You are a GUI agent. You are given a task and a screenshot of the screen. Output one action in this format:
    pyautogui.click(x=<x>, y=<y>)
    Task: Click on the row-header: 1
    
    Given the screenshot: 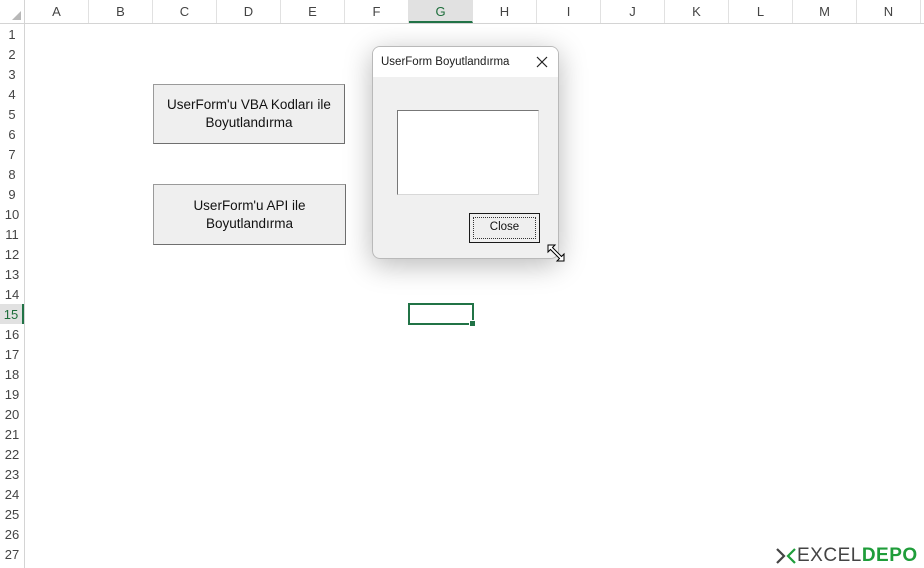 What is the action you would take?
    pyautogui.click(x=12, y=34)
    